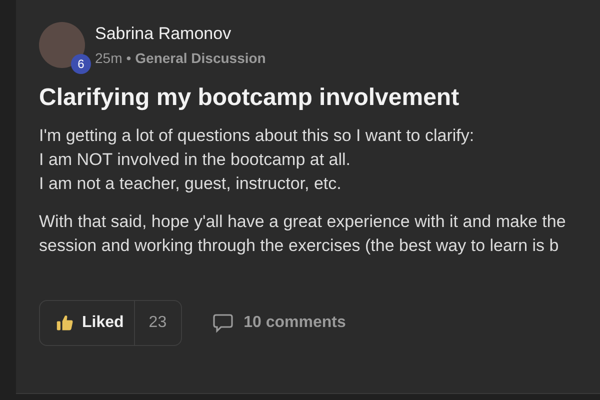 The image size is (600, 400). I want to click on body-text-line: I am NOT involved in the bootcamp at all., so click(195, 160).